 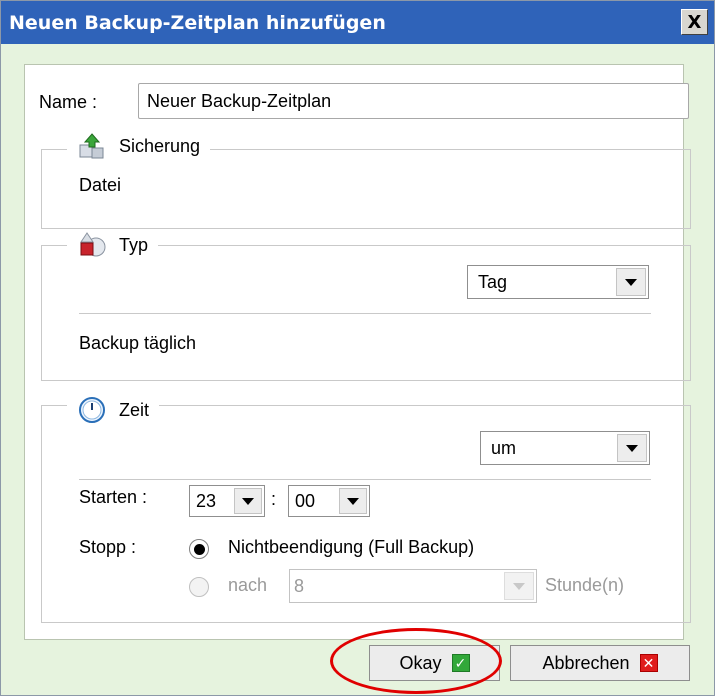 I want to click on stop-after-label: nach, so click(x=248, y=585).